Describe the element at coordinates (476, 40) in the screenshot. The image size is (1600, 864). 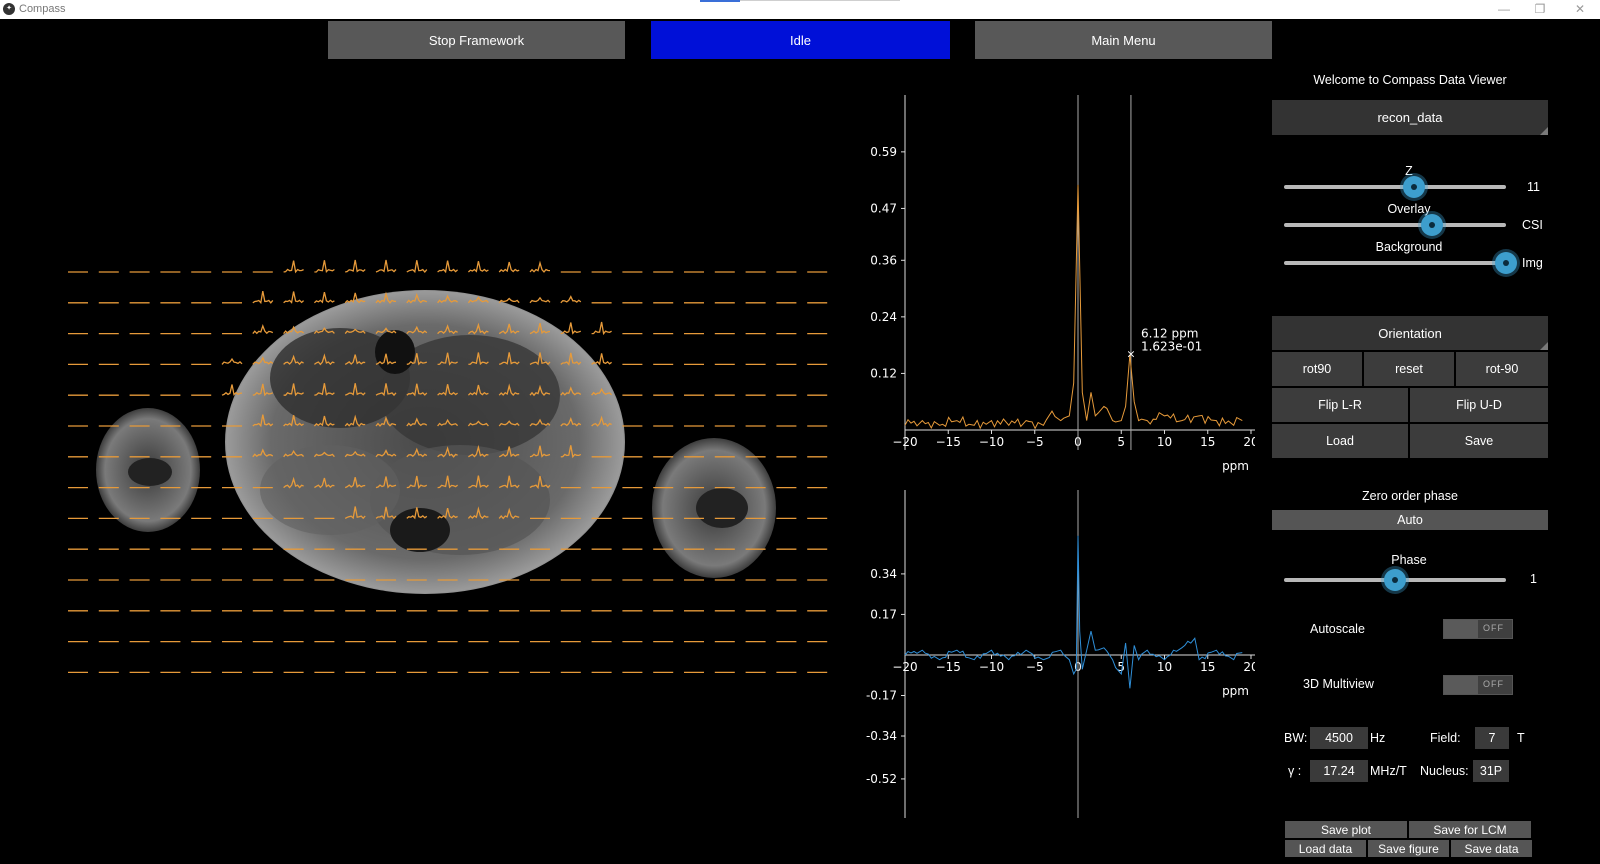
I see `stop-framework-button: Stop Framework` at that location.